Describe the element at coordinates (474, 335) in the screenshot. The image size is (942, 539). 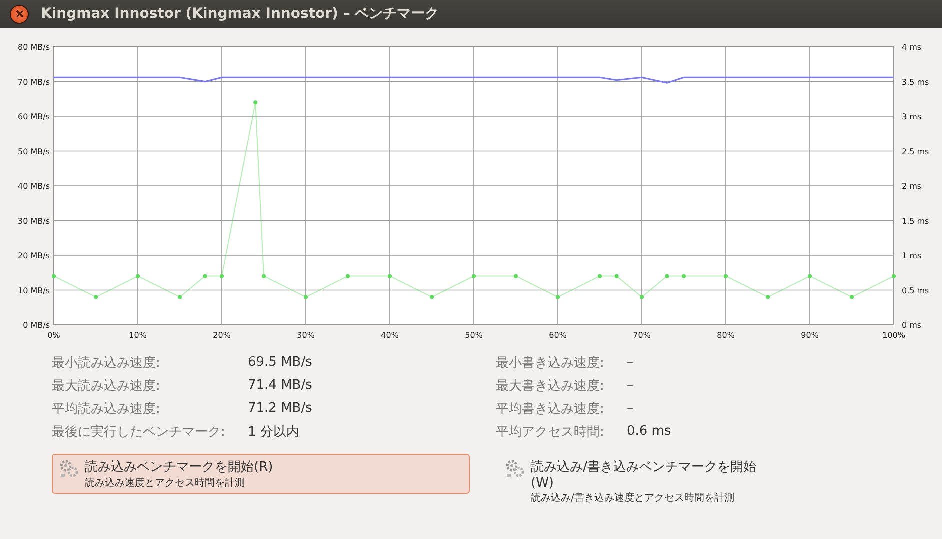
I see `axis-label: 50%` at that location.